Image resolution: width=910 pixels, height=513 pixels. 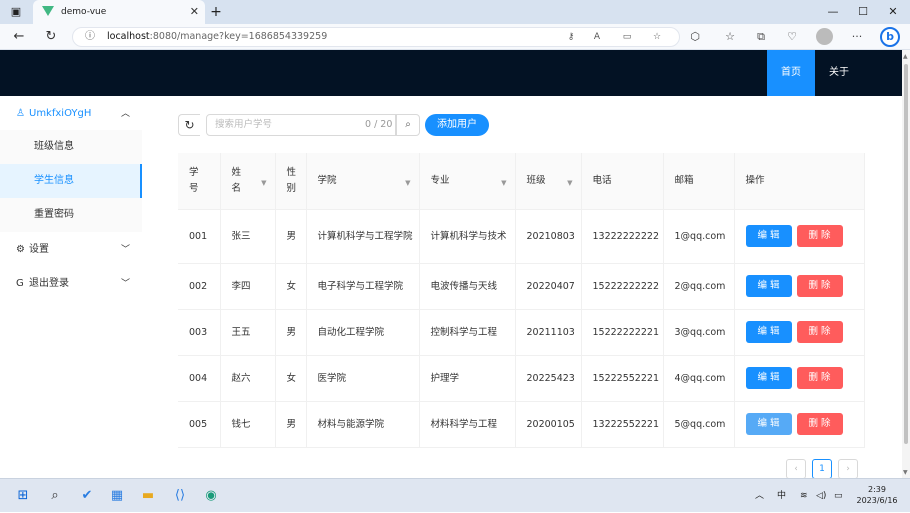 I want to click on close-window-button: ✕, so click(x=893, y=12).